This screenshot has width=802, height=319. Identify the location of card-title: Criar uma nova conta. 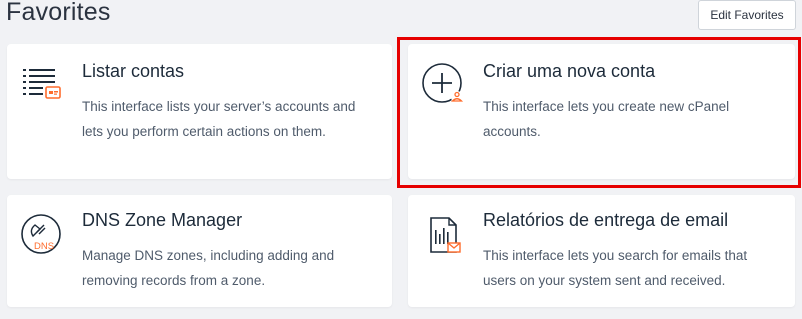
(569, 71).